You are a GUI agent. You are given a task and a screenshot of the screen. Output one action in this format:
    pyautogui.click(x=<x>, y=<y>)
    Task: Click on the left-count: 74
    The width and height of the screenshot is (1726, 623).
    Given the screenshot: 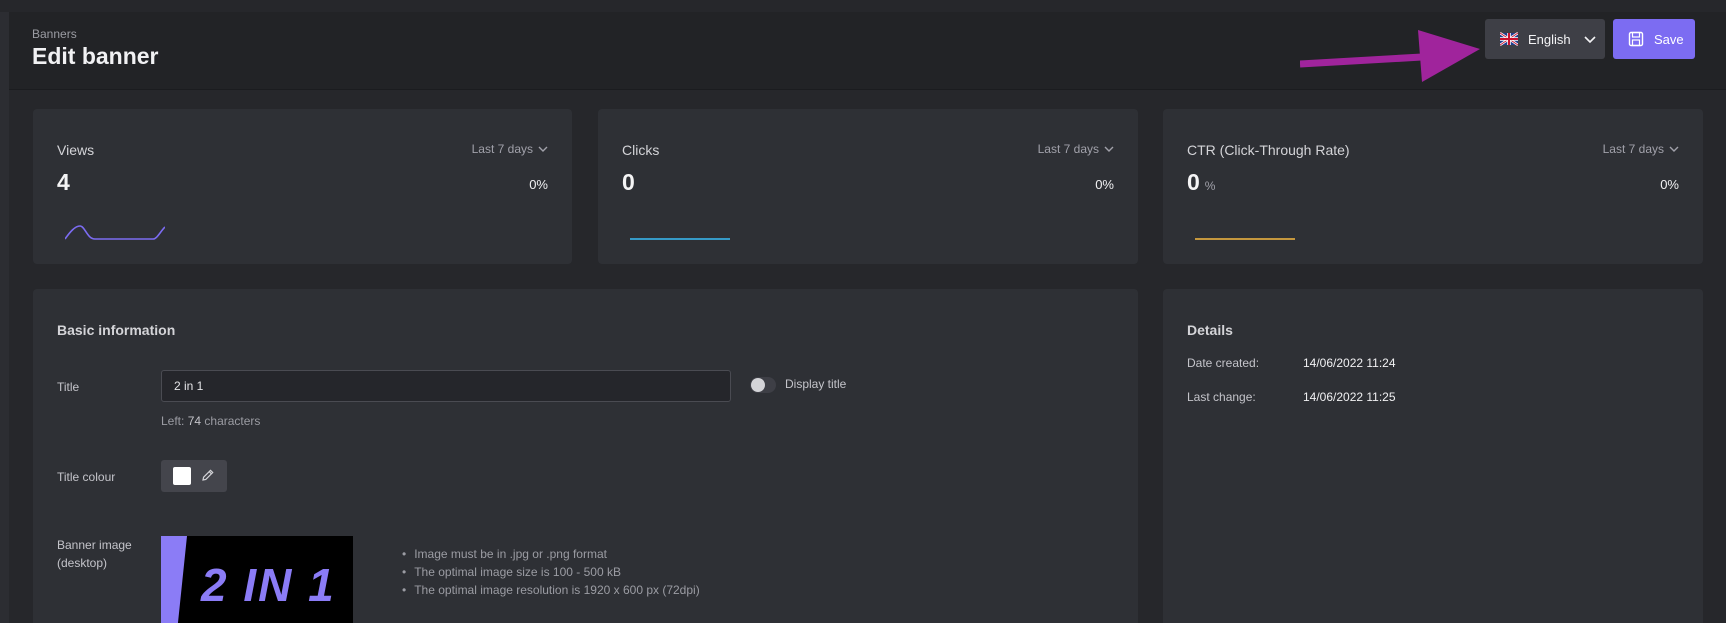 What is the action you would take?
    pyautogui.click(x=194, y=421)
    